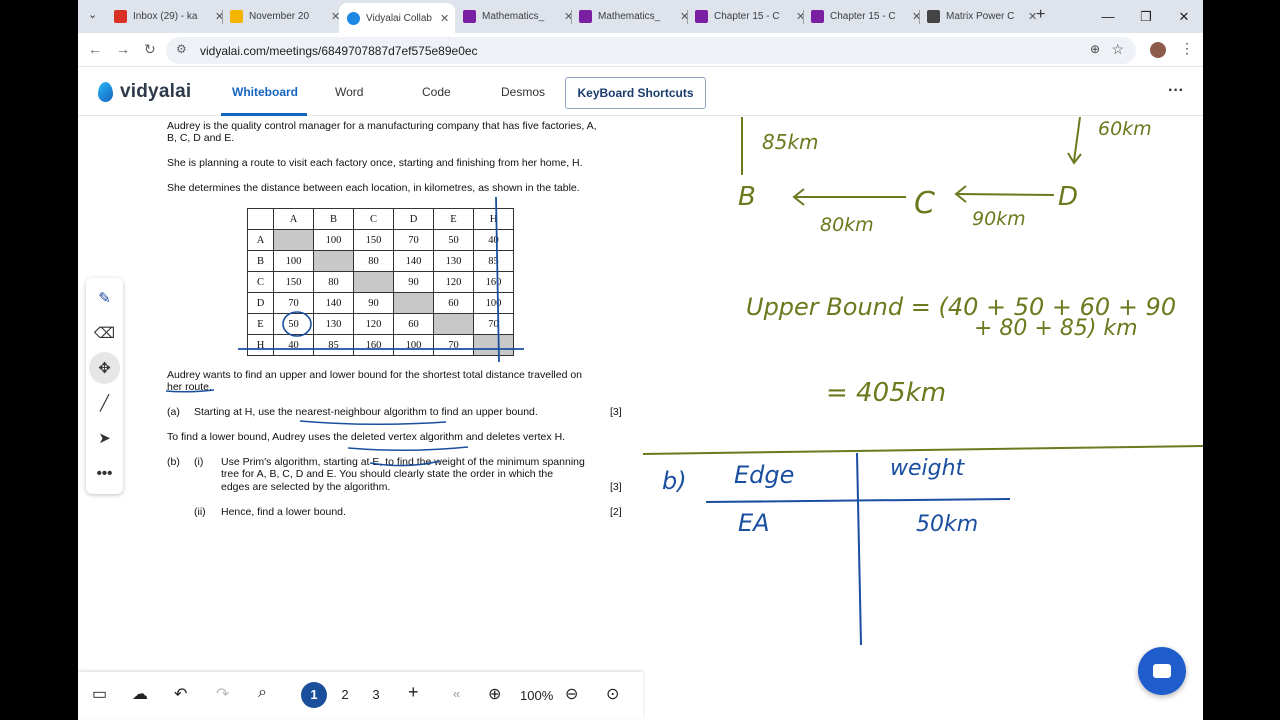 Image resolution: width=1280 pixels, height=720 pixels. I want to click on chat-button, so click(1162, 671).